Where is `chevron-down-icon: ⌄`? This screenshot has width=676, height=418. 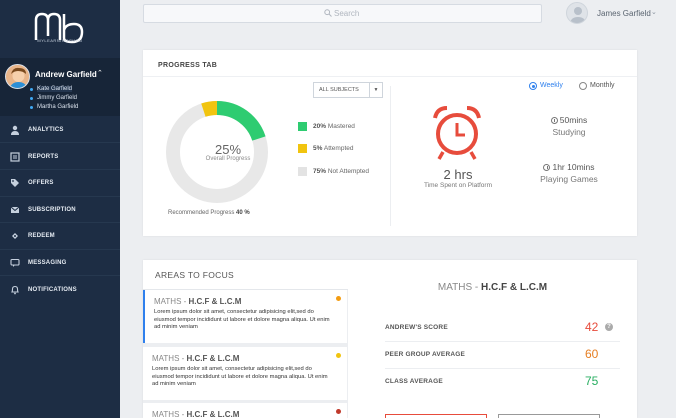
chevron-down-icon: ⌄ is located at coordinates (654, 12).